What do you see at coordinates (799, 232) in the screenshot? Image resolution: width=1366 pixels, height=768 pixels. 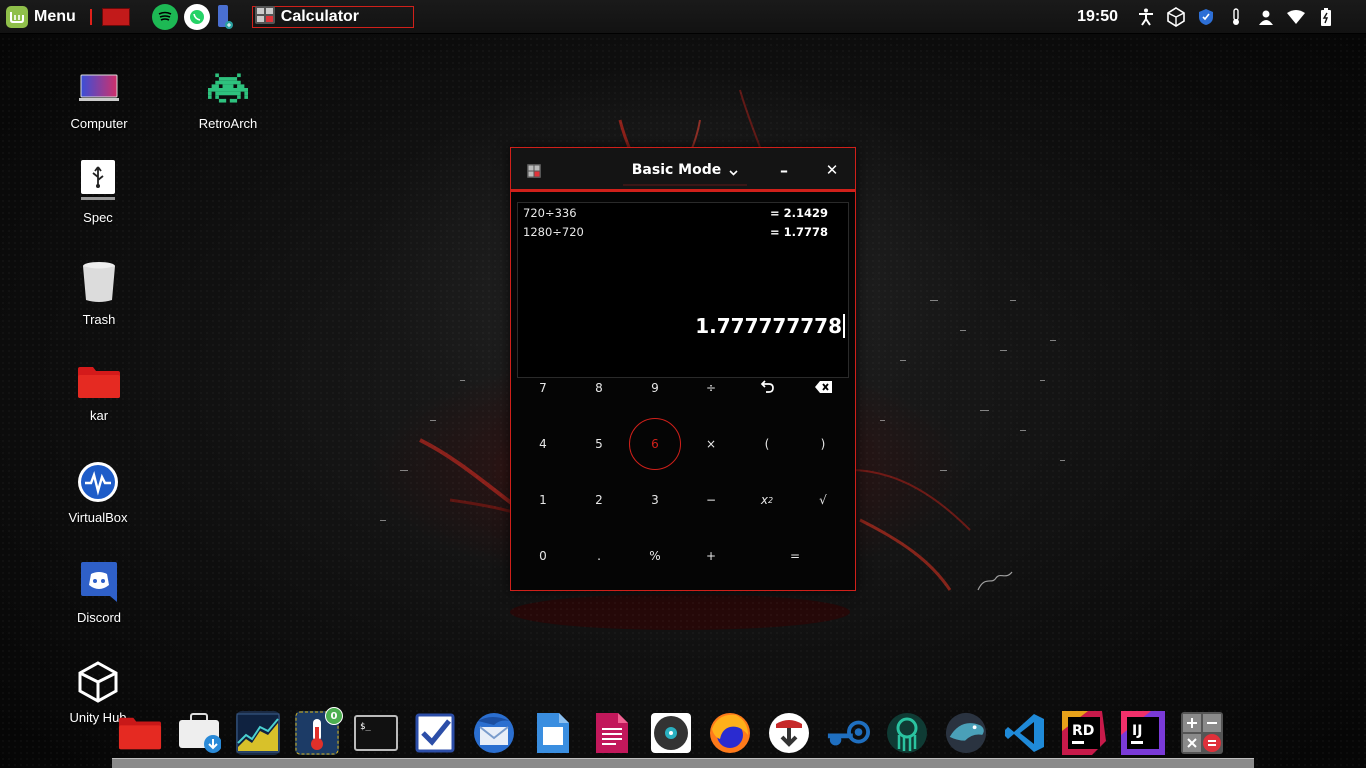 I see `history-result: = 1.7778` at bounding box center [799, 232].